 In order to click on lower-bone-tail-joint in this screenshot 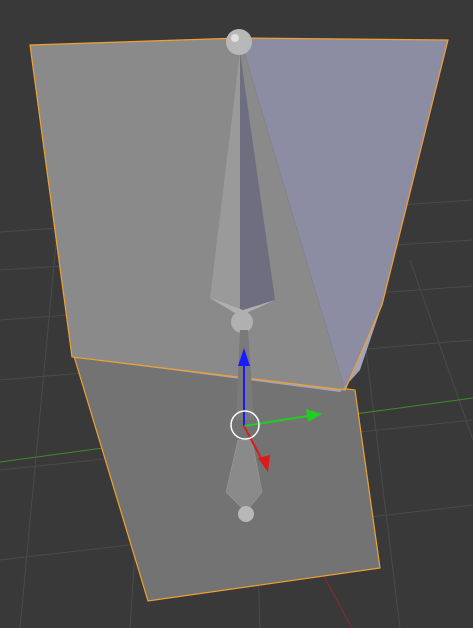, I will do `click(246, 514)`.